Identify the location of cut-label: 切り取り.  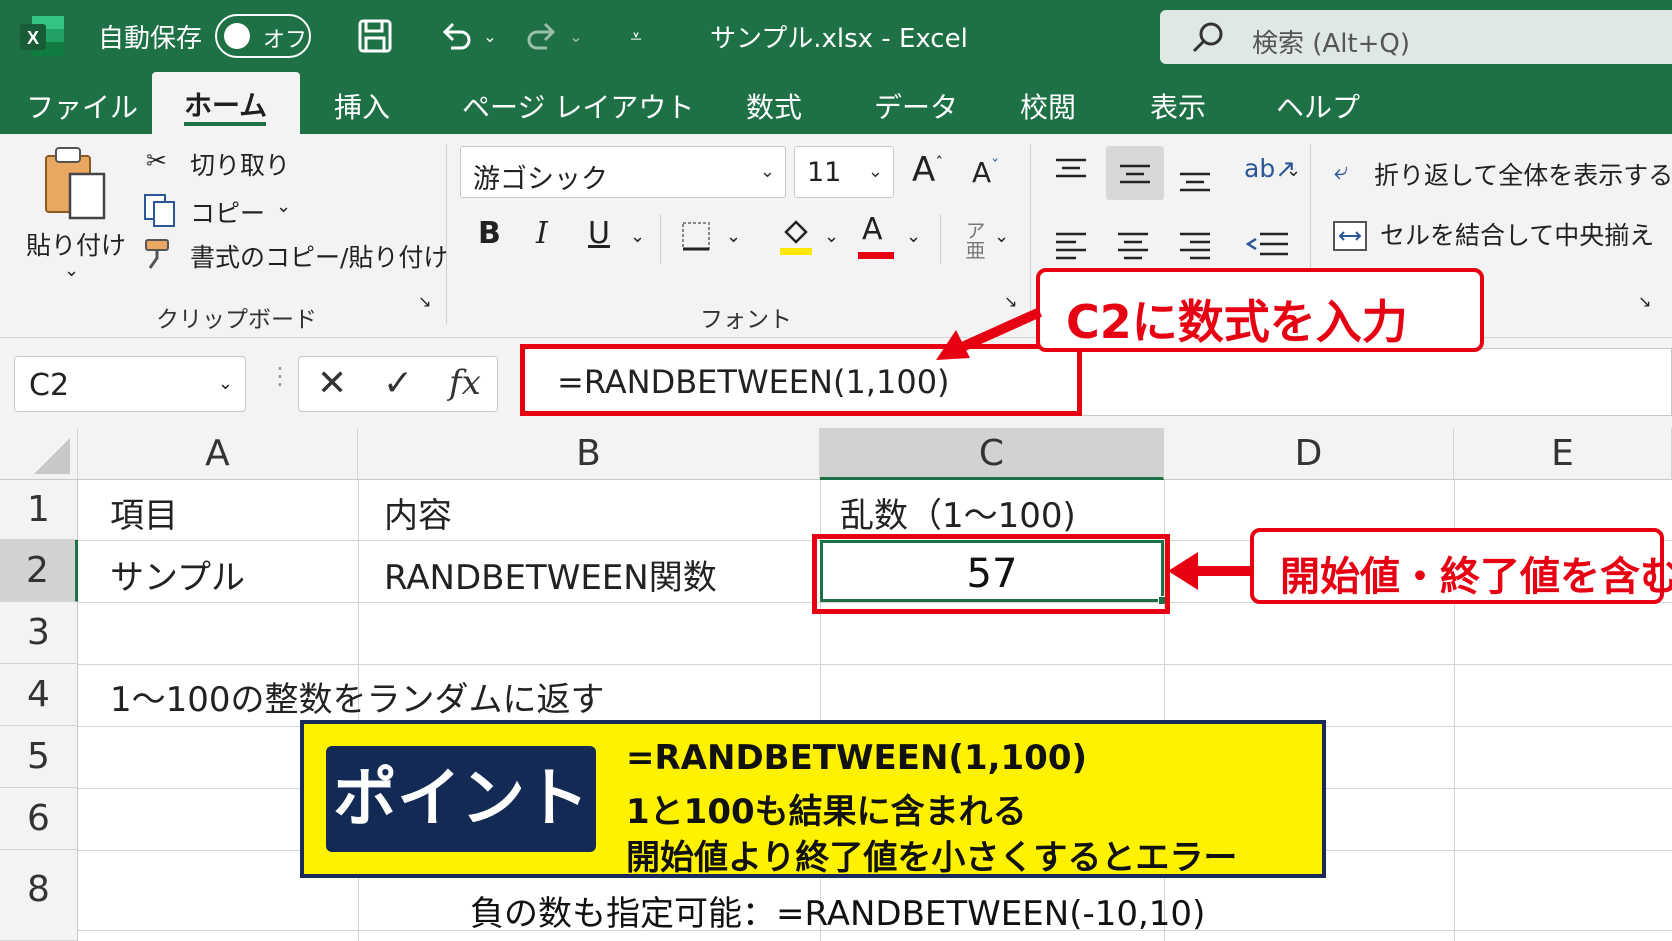
(240, 164).